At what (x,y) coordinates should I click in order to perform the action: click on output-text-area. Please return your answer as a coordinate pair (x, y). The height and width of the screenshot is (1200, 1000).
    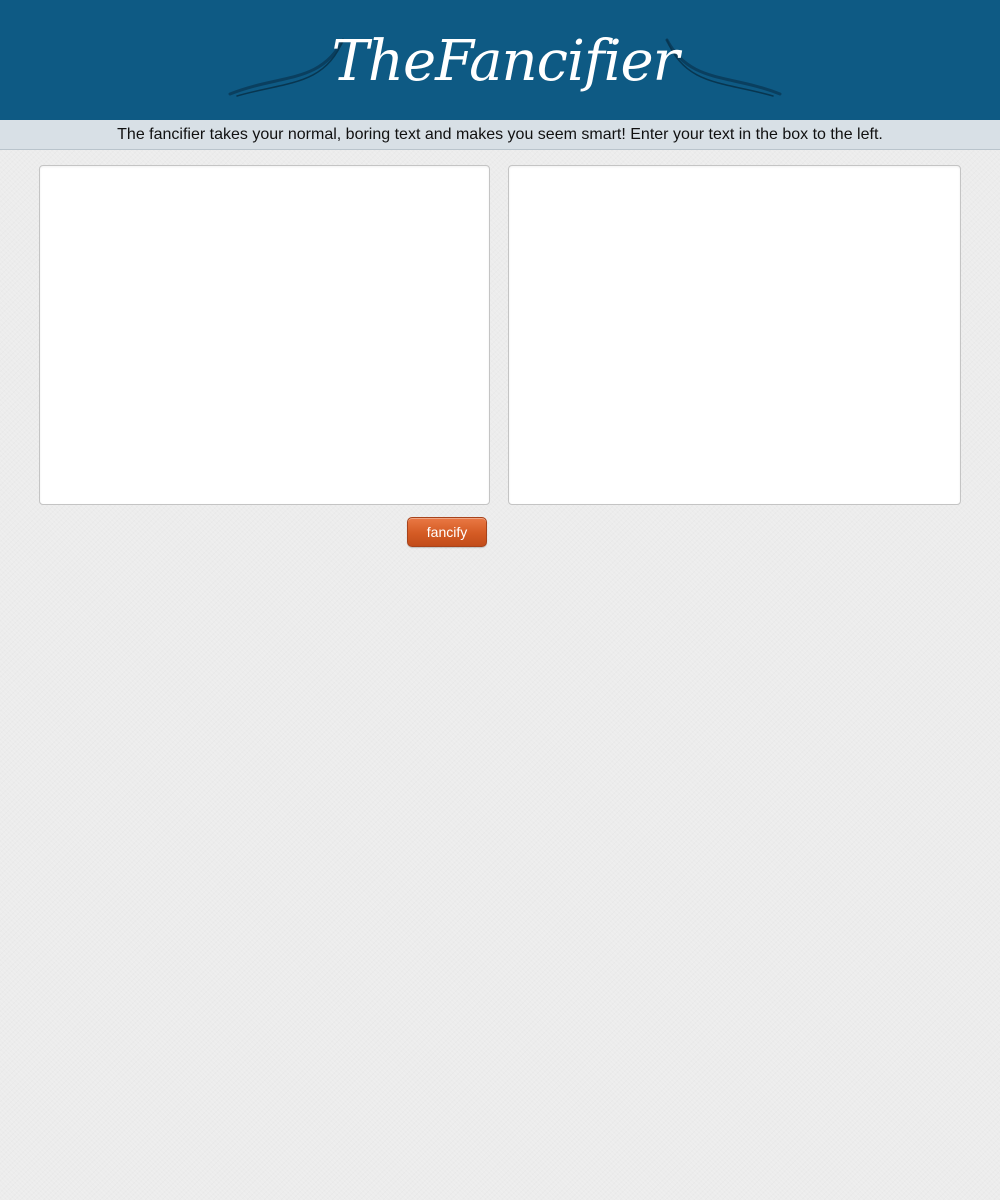
    Looking at the image, I should click on (734, 335).